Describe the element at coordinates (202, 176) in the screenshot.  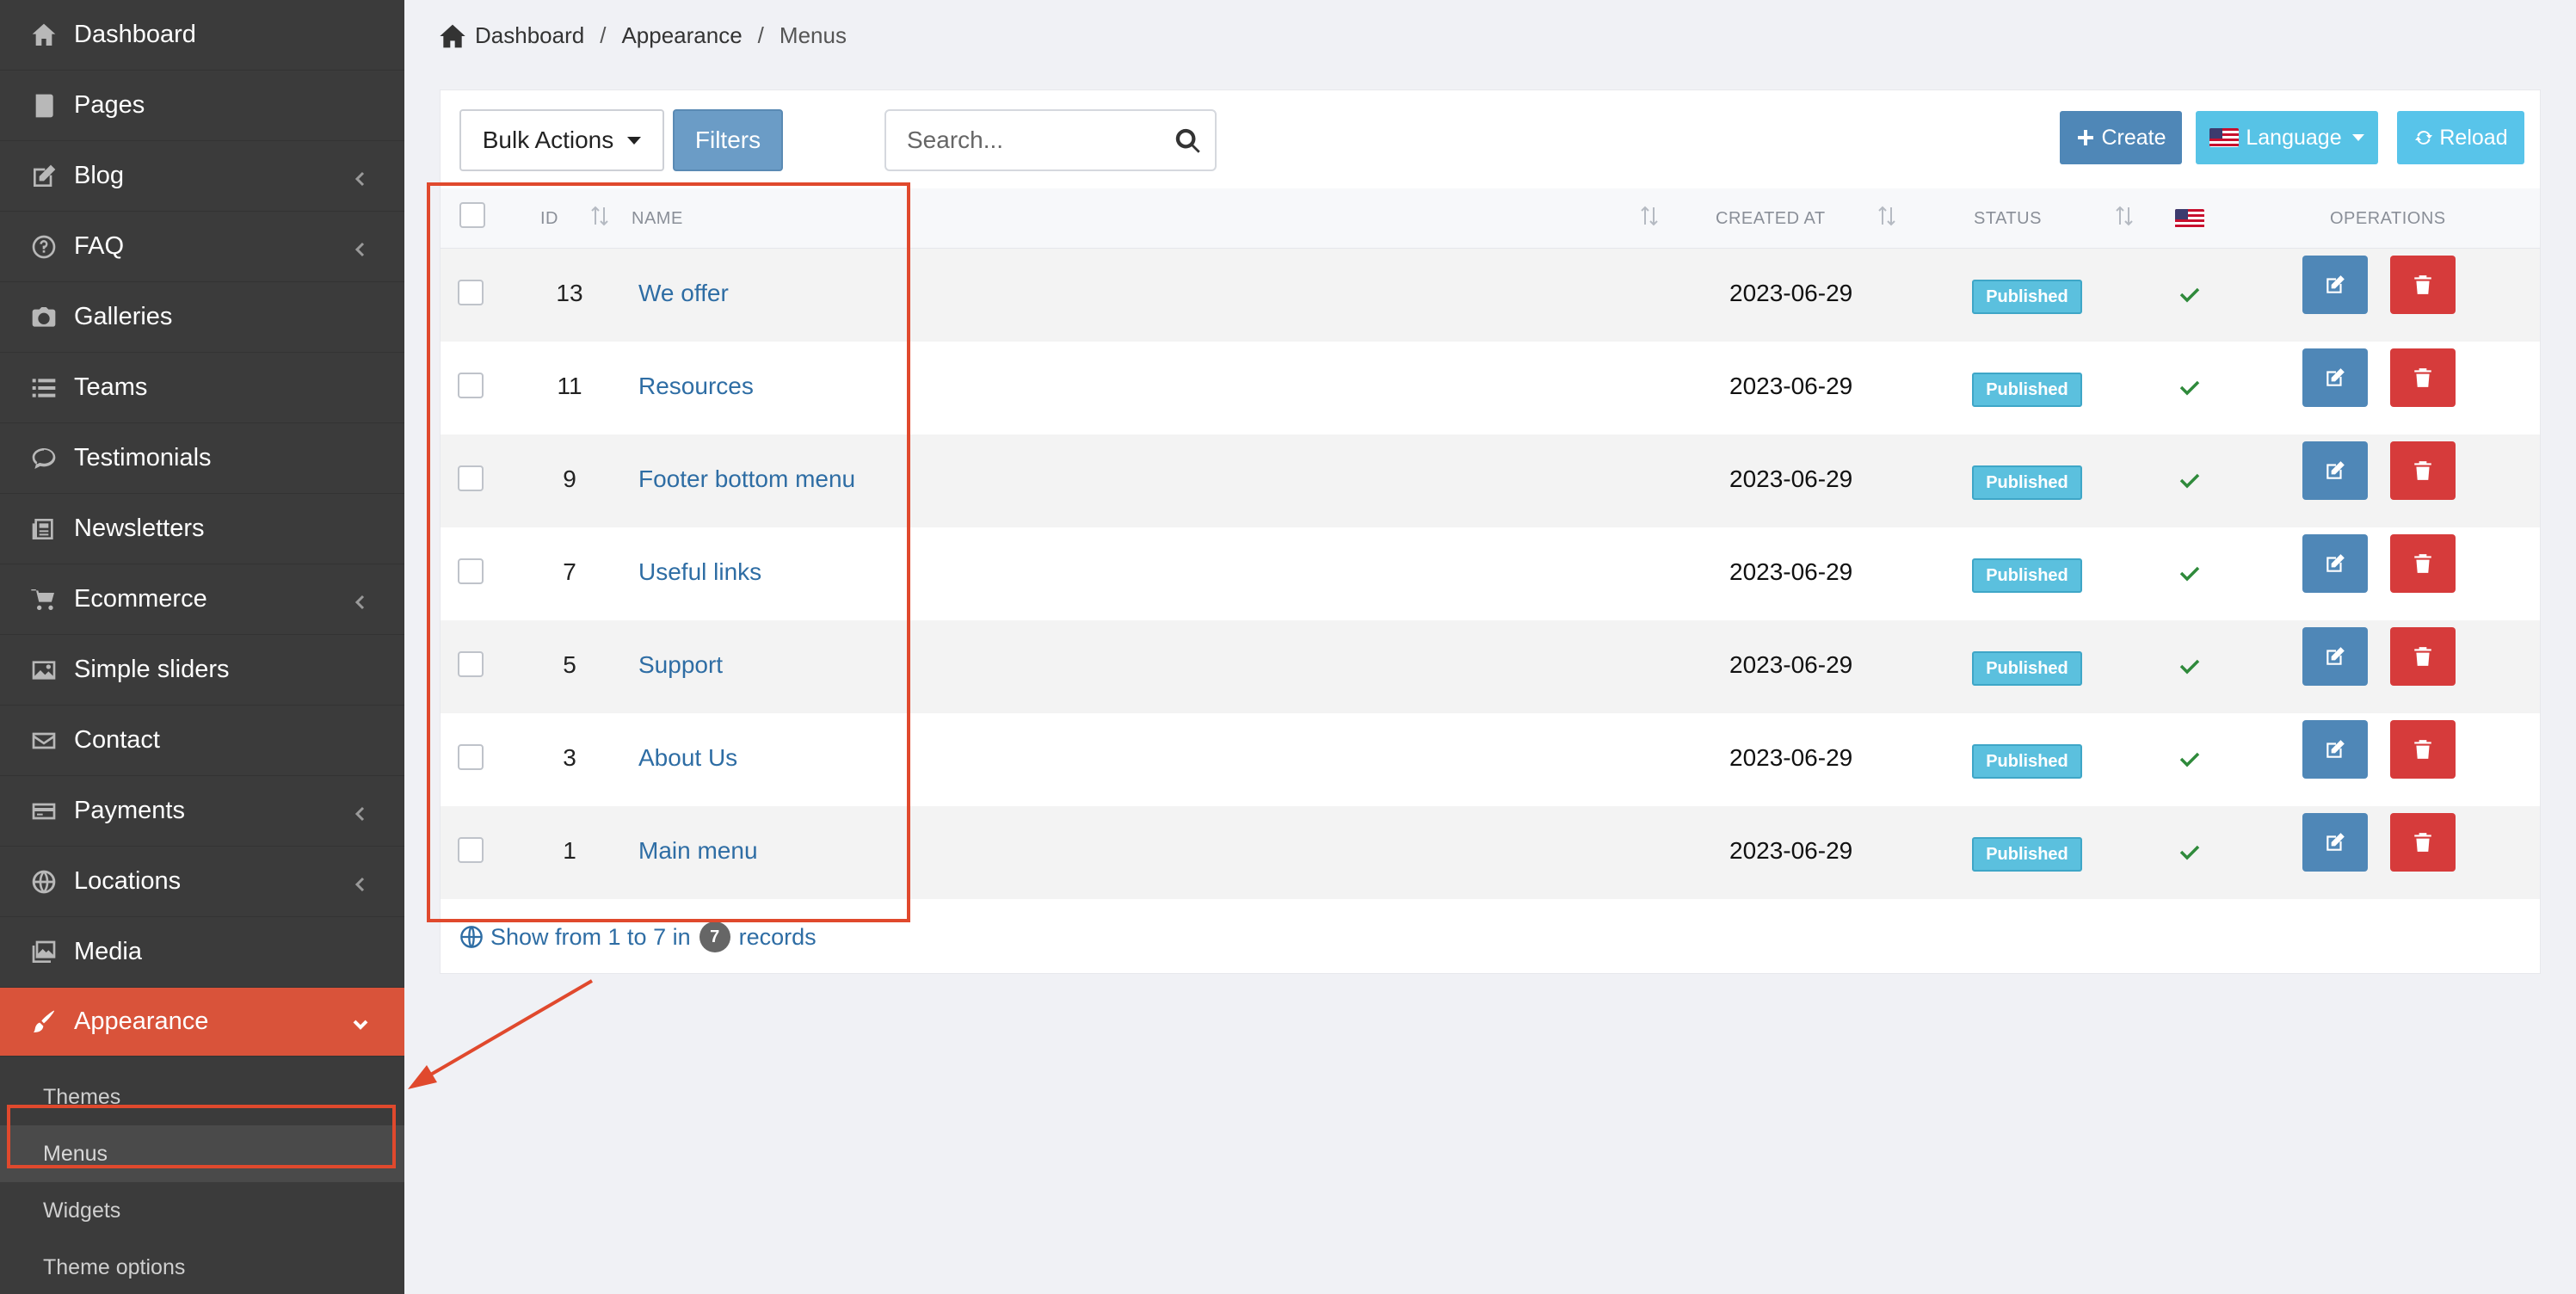
I see `sidebar-item-blog: Blog` at that location.